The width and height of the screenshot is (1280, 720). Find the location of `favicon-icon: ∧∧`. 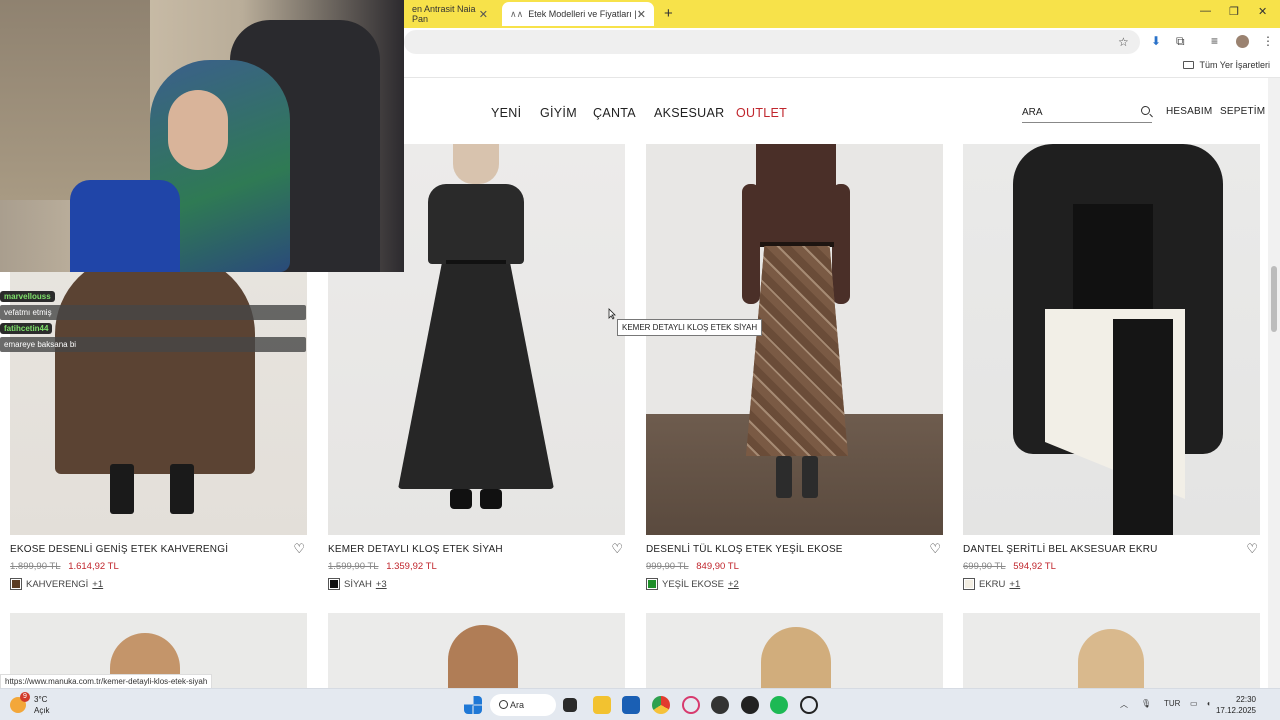

favicon-icon: ∧∧ is located at coordinates (517, 13).